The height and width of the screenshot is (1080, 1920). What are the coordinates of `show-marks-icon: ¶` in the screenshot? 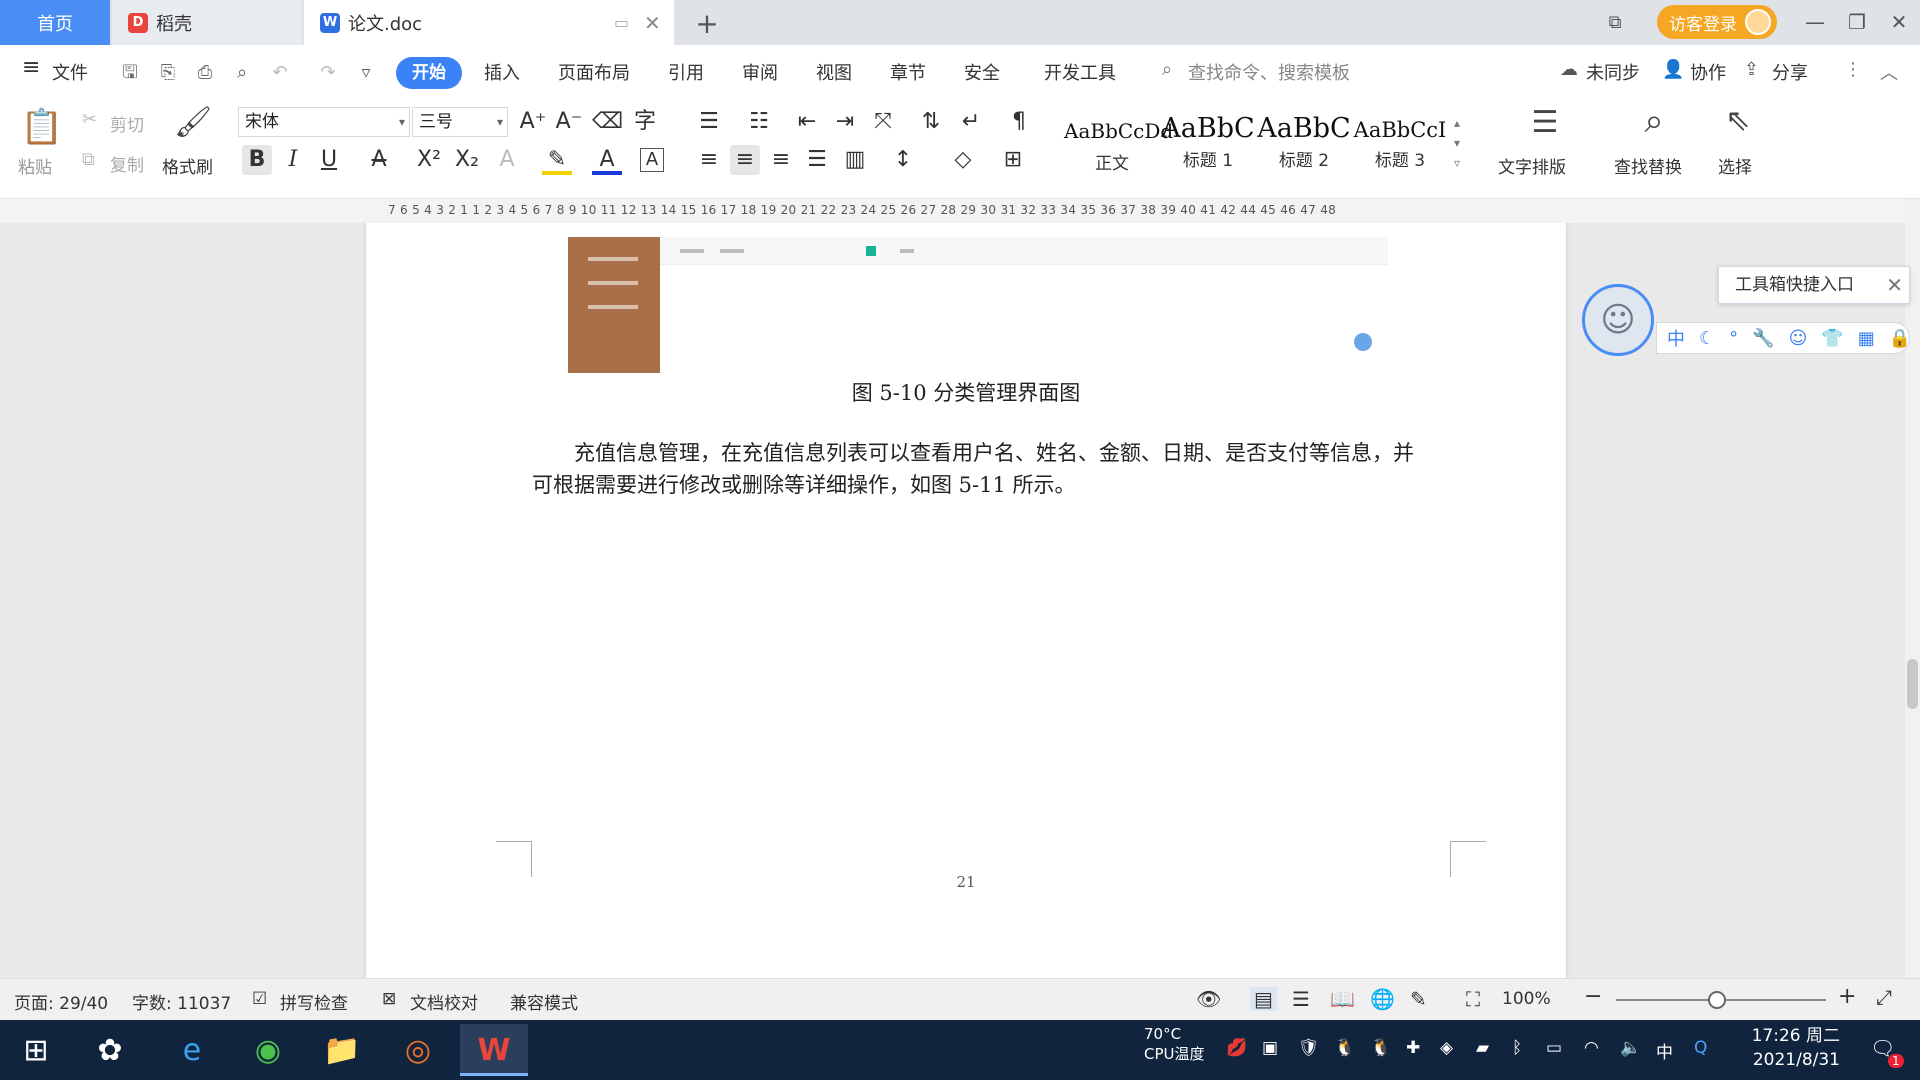 It's located at (1019, 122).